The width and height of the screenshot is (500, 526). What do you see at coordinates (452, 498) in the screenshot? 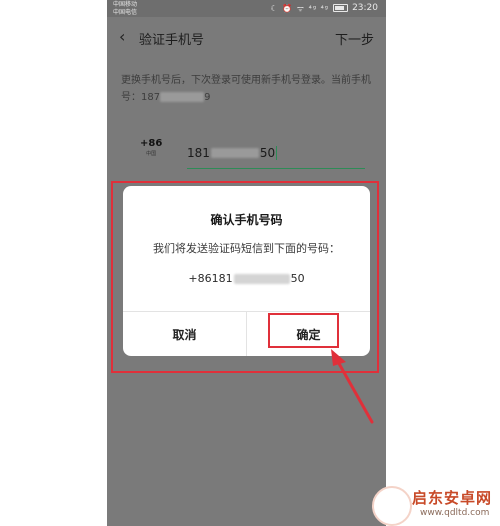
I see `watermark-brand: 启东安卓网` at bounding box center [452, 498].